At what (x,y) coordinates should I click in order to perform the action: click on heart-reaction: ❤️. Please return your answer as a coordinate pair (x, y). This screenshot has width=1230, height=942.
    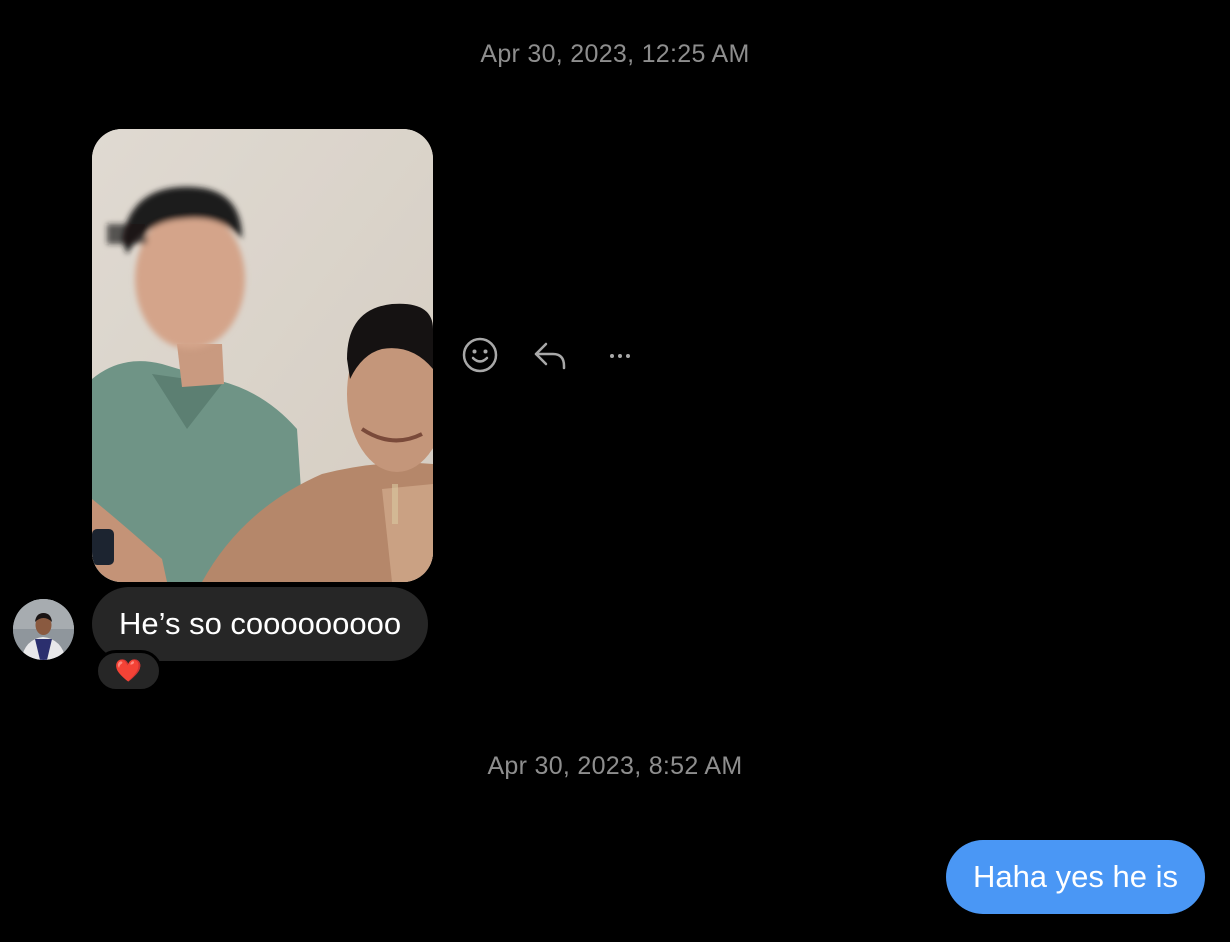
    Looking at the image, I should click on (128, 671).